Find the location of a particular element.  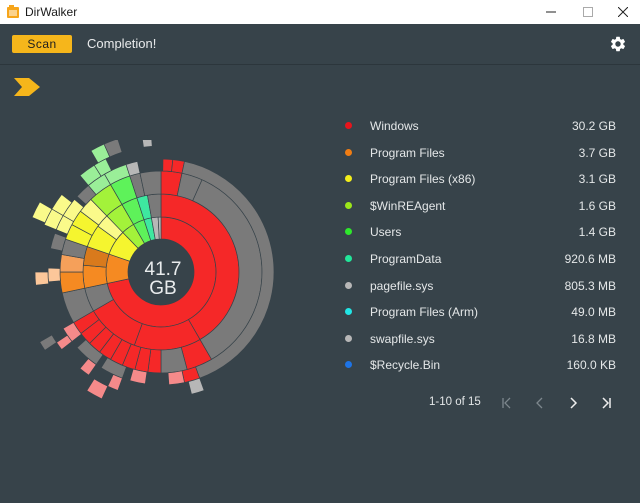

legend-item-name: $Recycle.Bin is located at coordinates (405, 365).